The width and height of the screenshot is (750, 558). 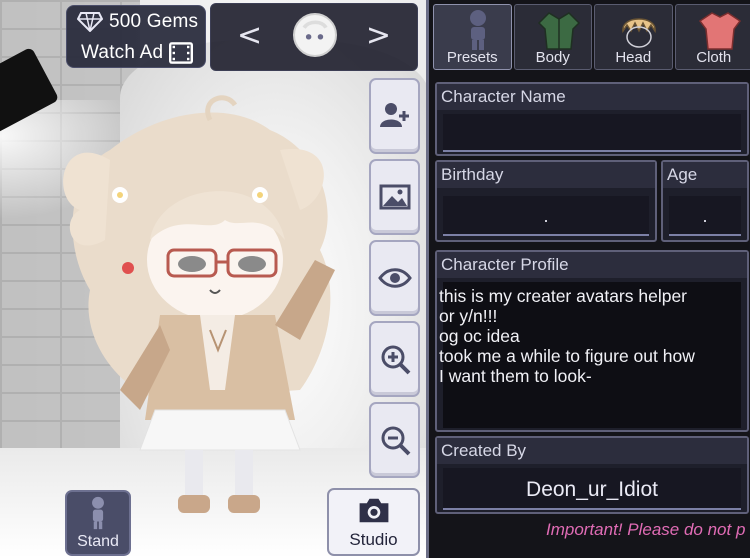 I want to click on birthday-value: ., so click(x=546, y=216).